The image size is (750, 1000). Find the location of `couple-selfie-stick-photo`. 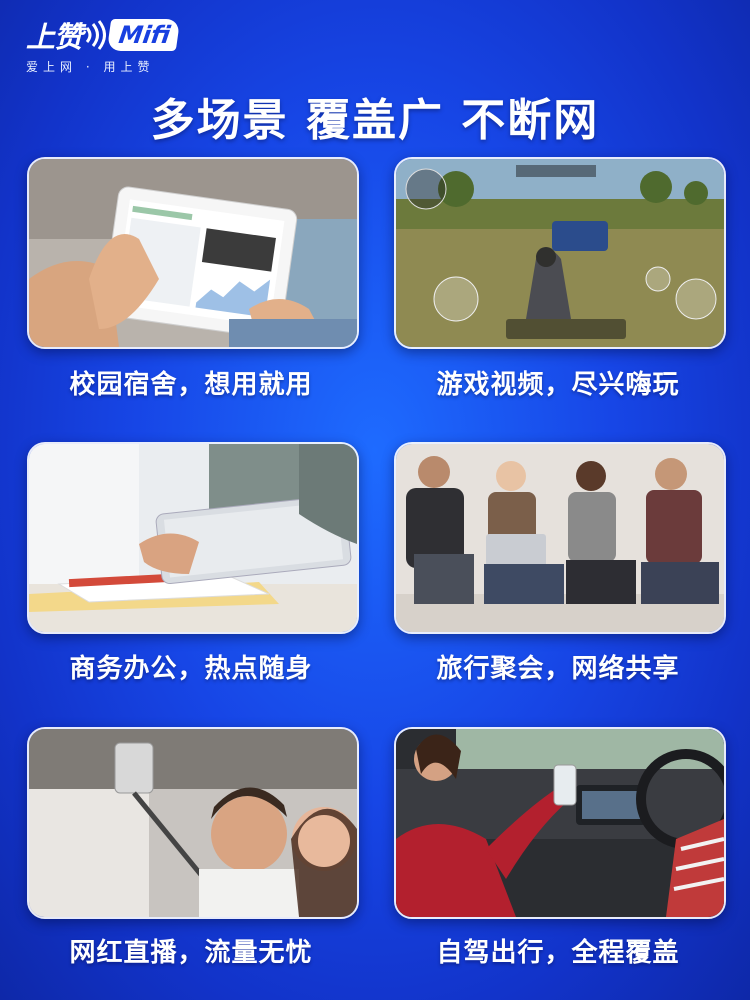

couple-selfie-stick-photo is located at coordinates (193, 823).